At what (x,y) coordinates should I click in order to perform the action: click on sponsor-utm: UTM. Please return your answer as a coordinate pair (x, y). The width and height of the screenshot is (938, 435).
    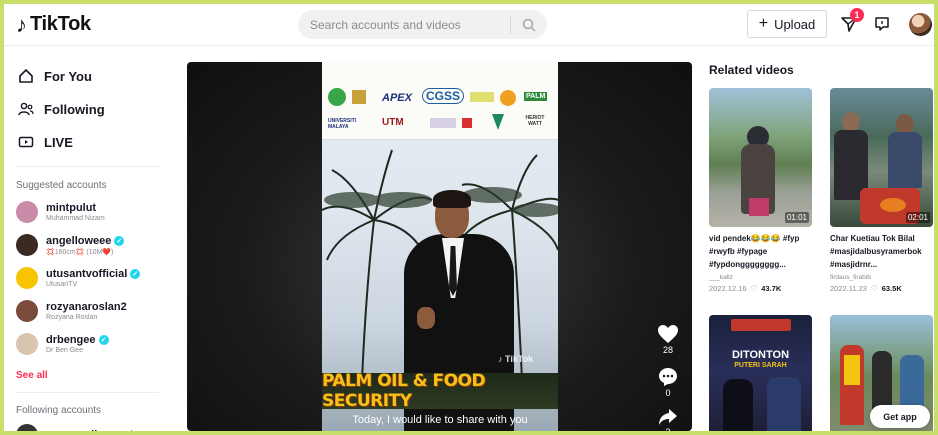
    Looking at the image, I should click on (393, 122).